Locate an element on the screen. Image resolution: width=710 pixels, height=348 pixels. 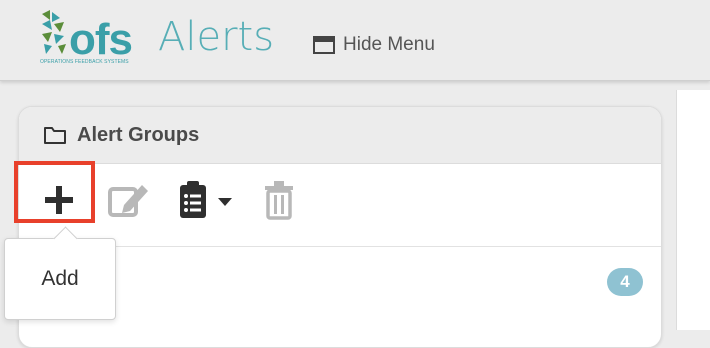
page-title: Alerts is located at coordinates (216, 37).